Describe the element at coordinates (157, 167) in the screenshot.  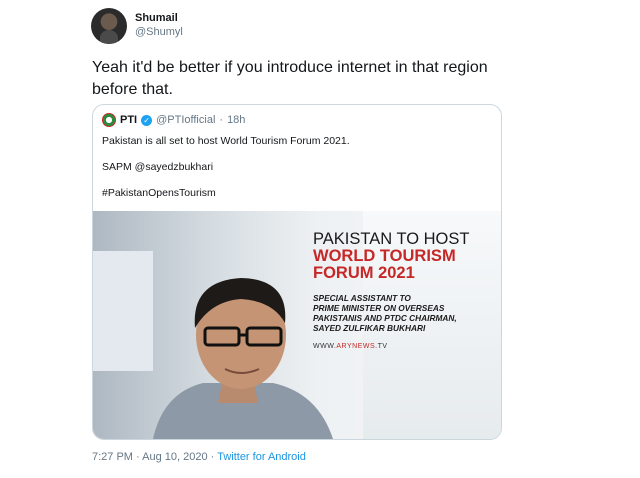
I see `quoted-tweet-mention: SAPM @sayedzbukhari` at that location.